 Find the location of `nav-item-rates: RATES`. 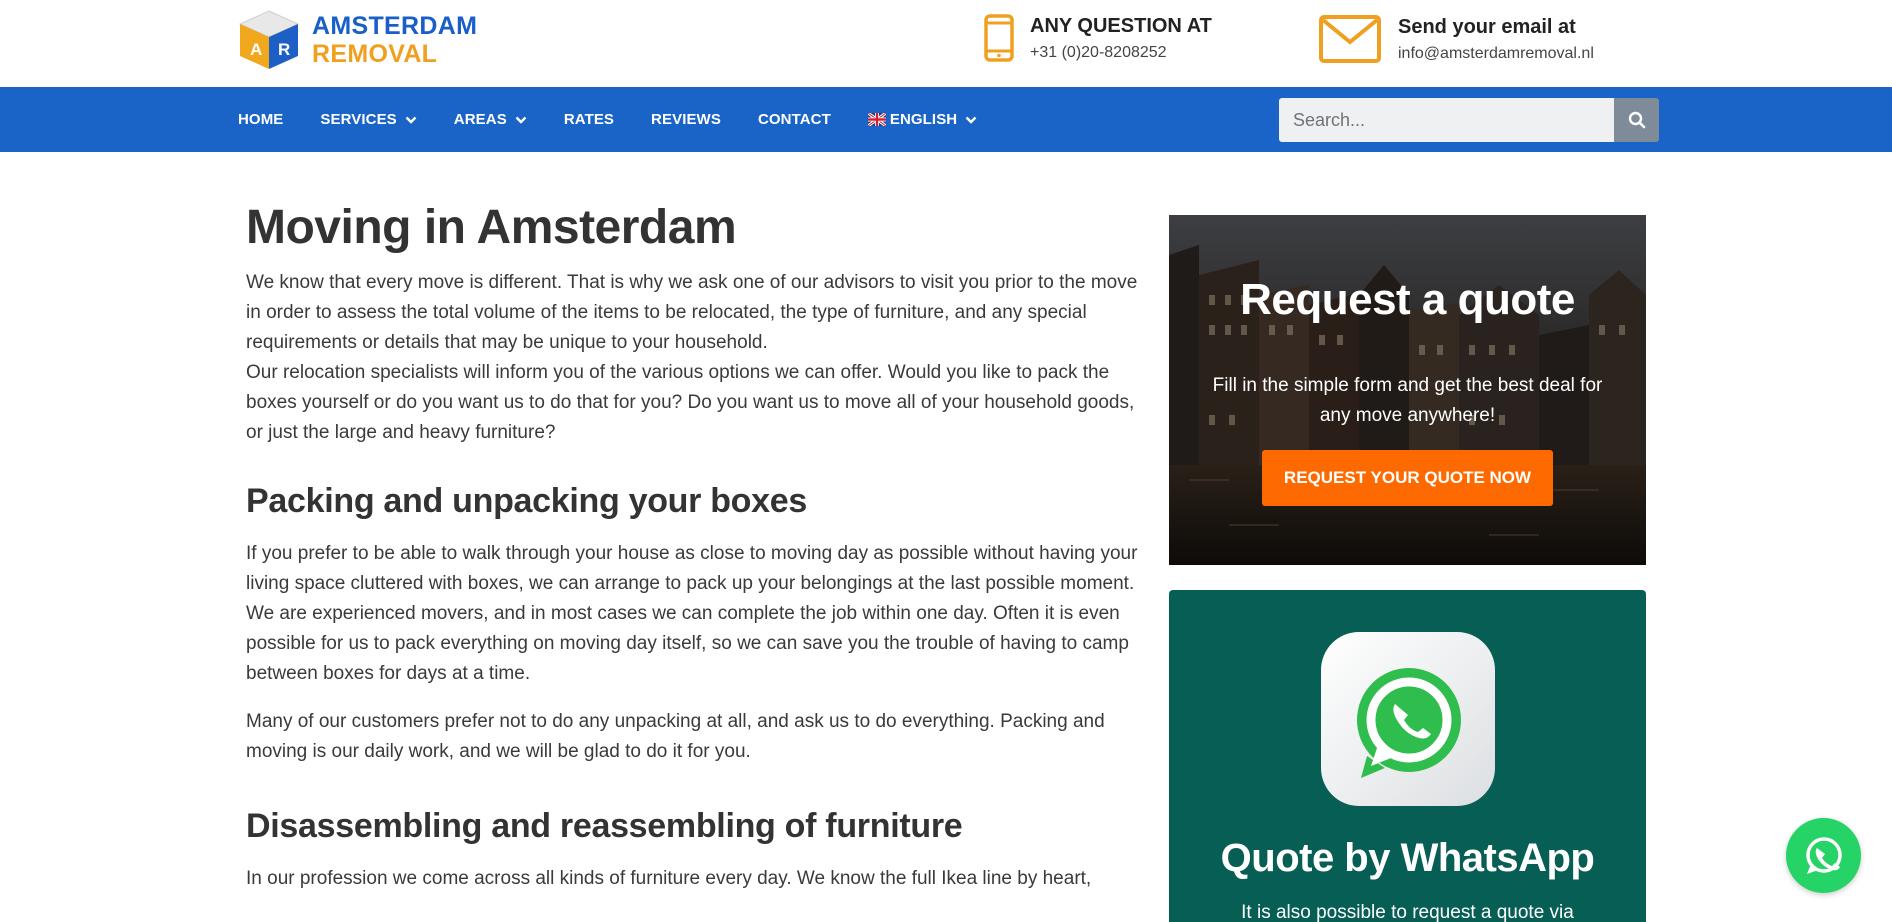

nav-item-rates: RATES is located at coordinates (589, 119).